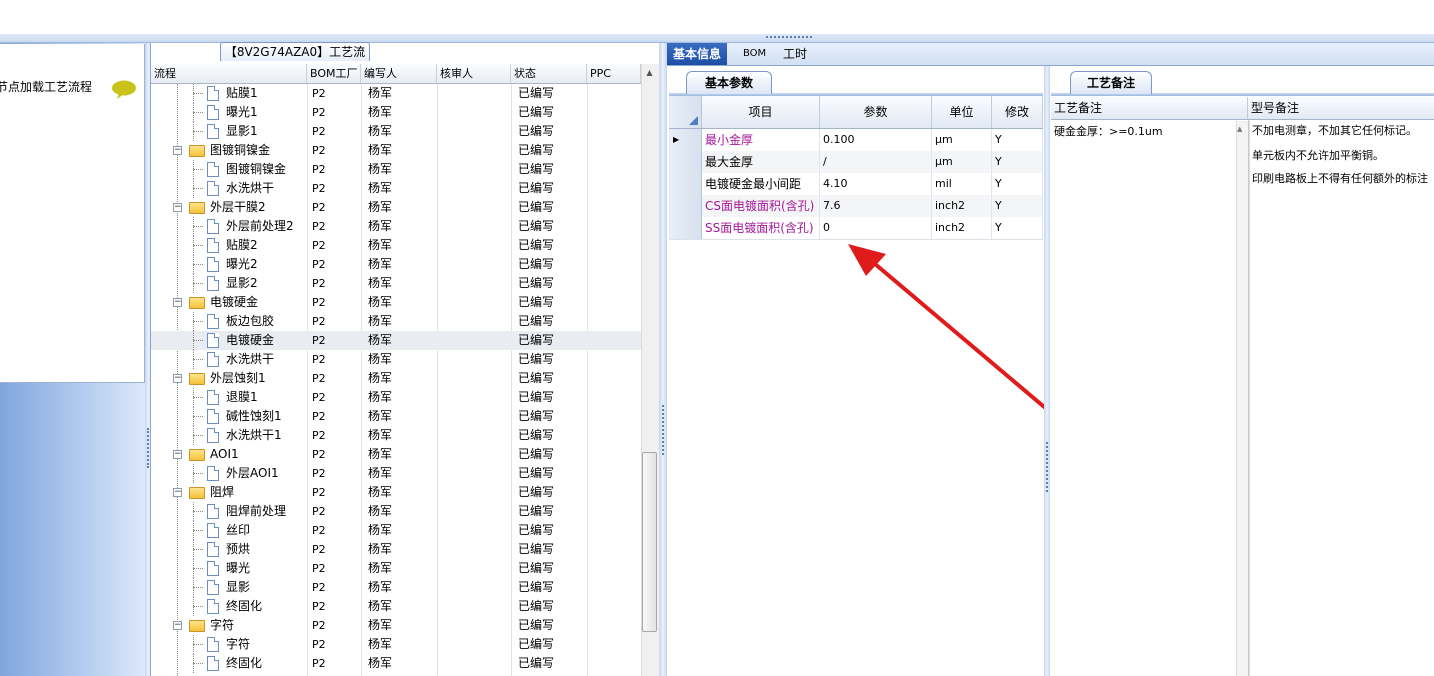  Describe the element at coordinates (649, 542) in the screenshot. I see `tree-scroll-thumb` at that location.